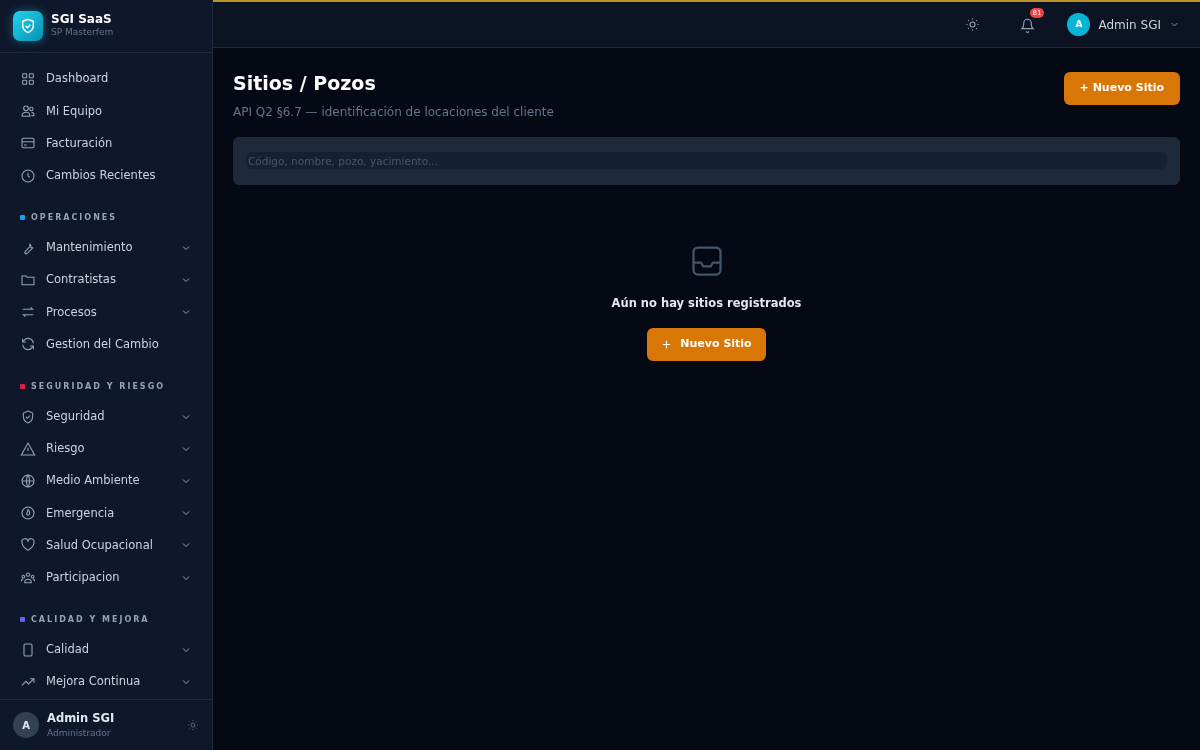  I want to click on section-heading: SEGURIDAD Y RIESGO, so click(98, 386).